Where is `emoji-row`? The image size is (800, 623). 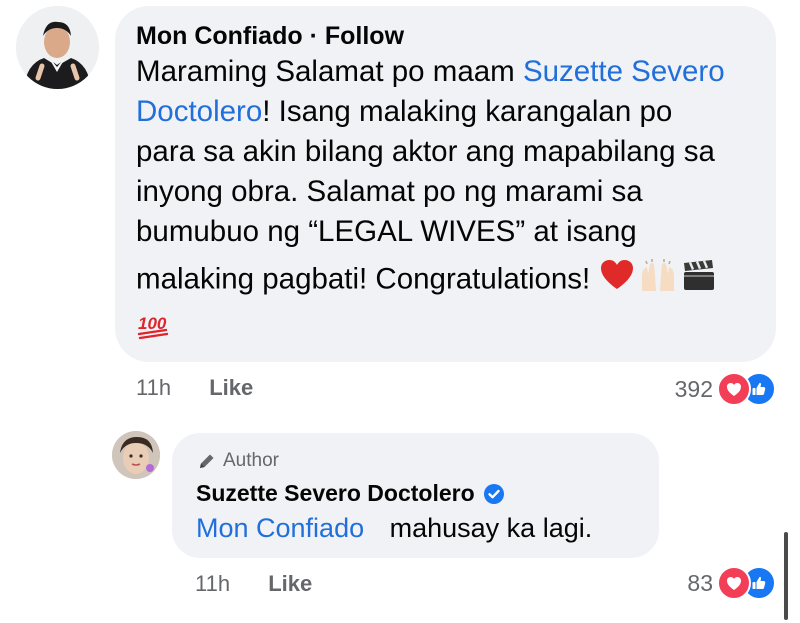
emoji-row is located at coordinates (660, 280).